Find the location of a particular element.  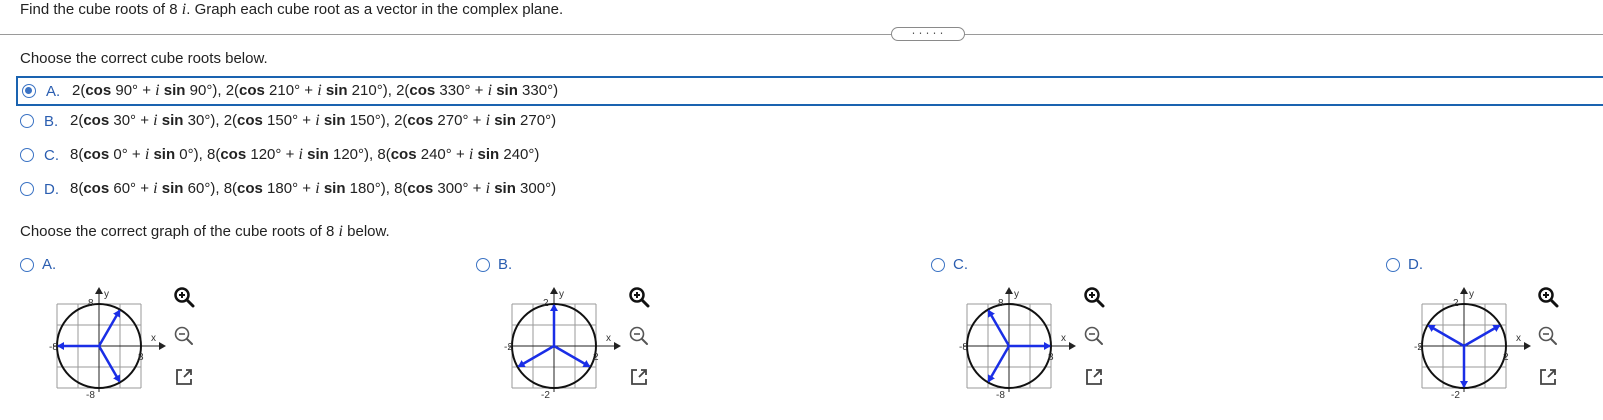

tick-label-max-real: 8 is located at coordinates (141, 357).